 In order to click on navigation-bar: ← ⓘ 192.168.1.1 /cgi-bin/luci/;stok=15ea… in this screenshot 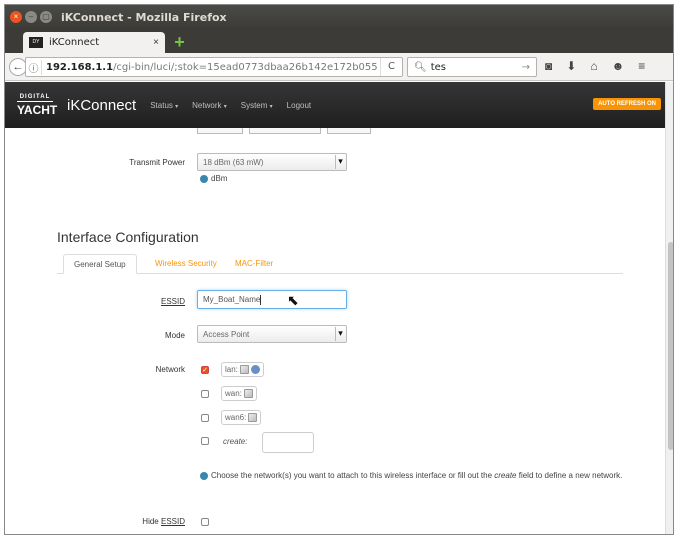, I will do `click(339, 67)`.